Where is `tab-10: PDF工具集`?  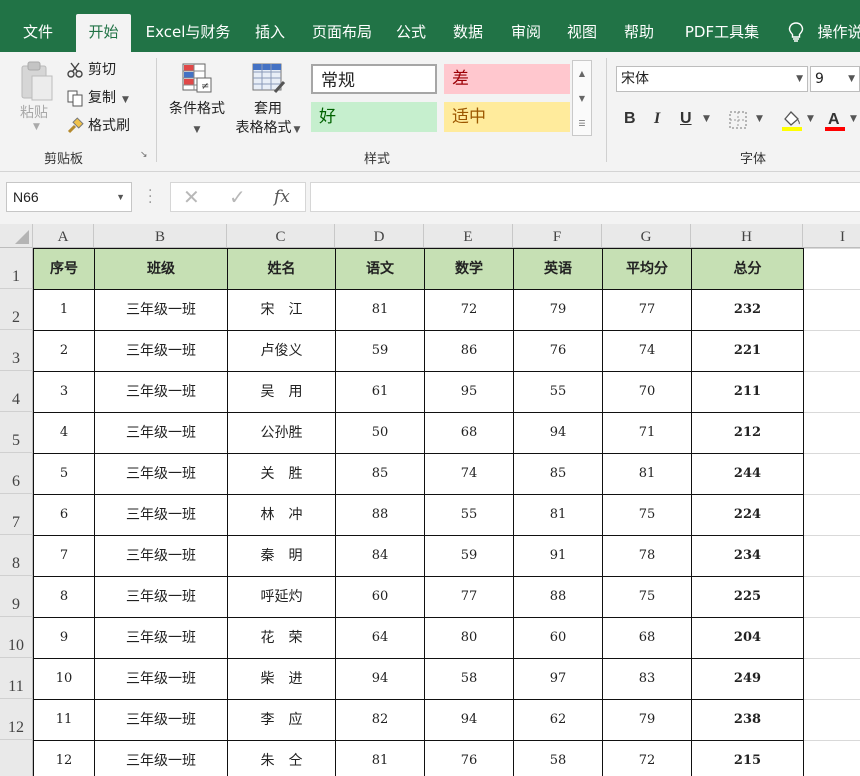
tab-10: PDF工具集 is located at coordinates (722, 32).